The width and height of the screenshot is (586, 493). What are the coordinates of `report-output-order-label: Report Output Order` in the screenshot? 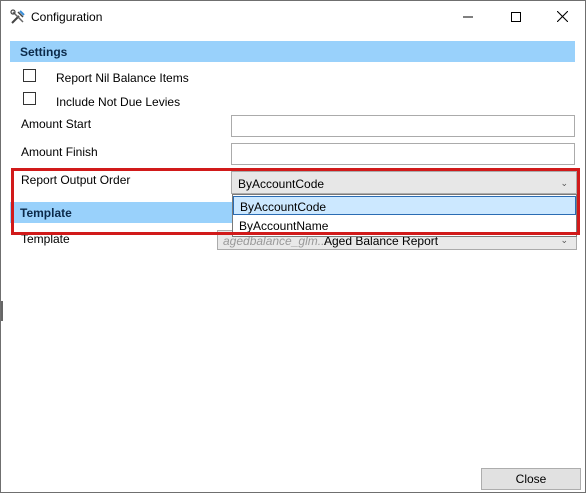 It's located at (76, 180).